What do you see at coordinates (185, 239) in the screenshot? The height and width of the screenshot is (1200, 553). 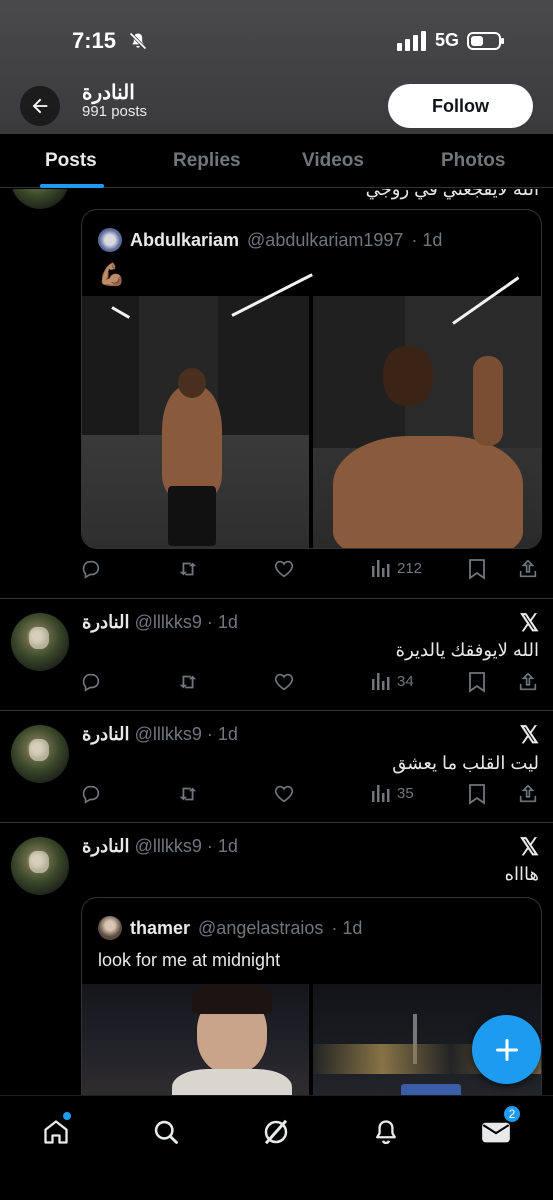 I see `quoted-author-name: Abdulkariam` at bounding box center [185, 239].